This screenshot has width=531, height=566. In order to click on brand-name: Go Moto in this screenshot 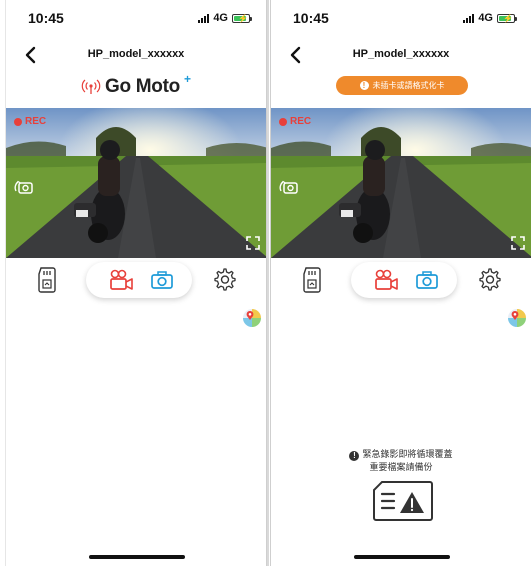, I will do `click(142, 86)`.